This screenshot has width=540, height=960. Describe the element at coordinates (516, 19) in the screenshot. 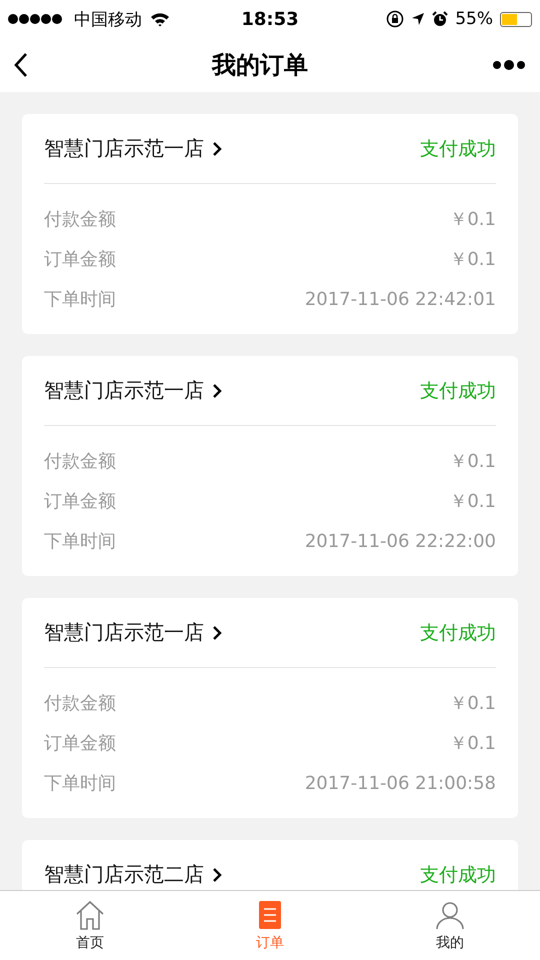

I see `battery-icon` at that location.